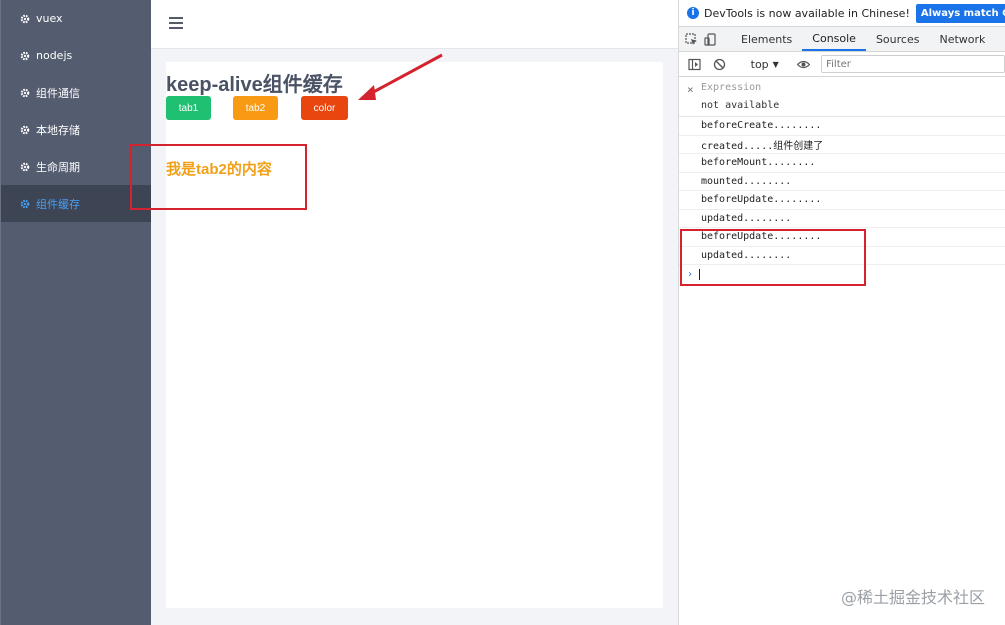  What do you see at coordinates (414, 24) in the screenshot?
I see `top-bar` at bounding box center [414, 24].